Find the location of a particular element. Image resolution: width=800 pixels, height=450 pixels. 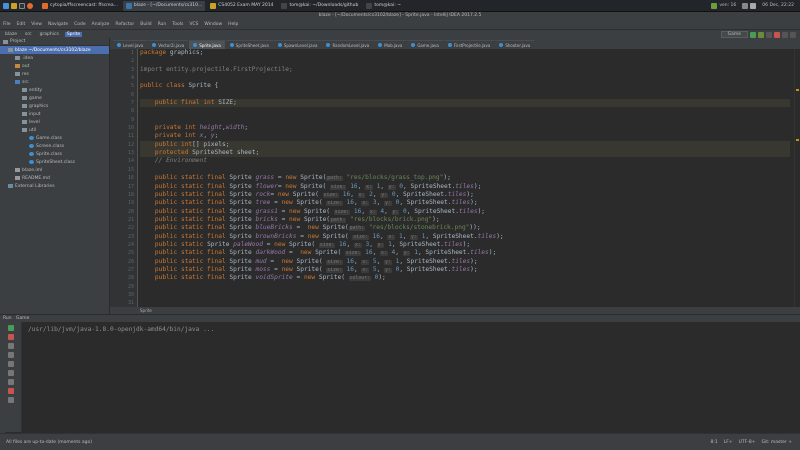

tree-item: Sprite.class is located at coordinates (54, 154).